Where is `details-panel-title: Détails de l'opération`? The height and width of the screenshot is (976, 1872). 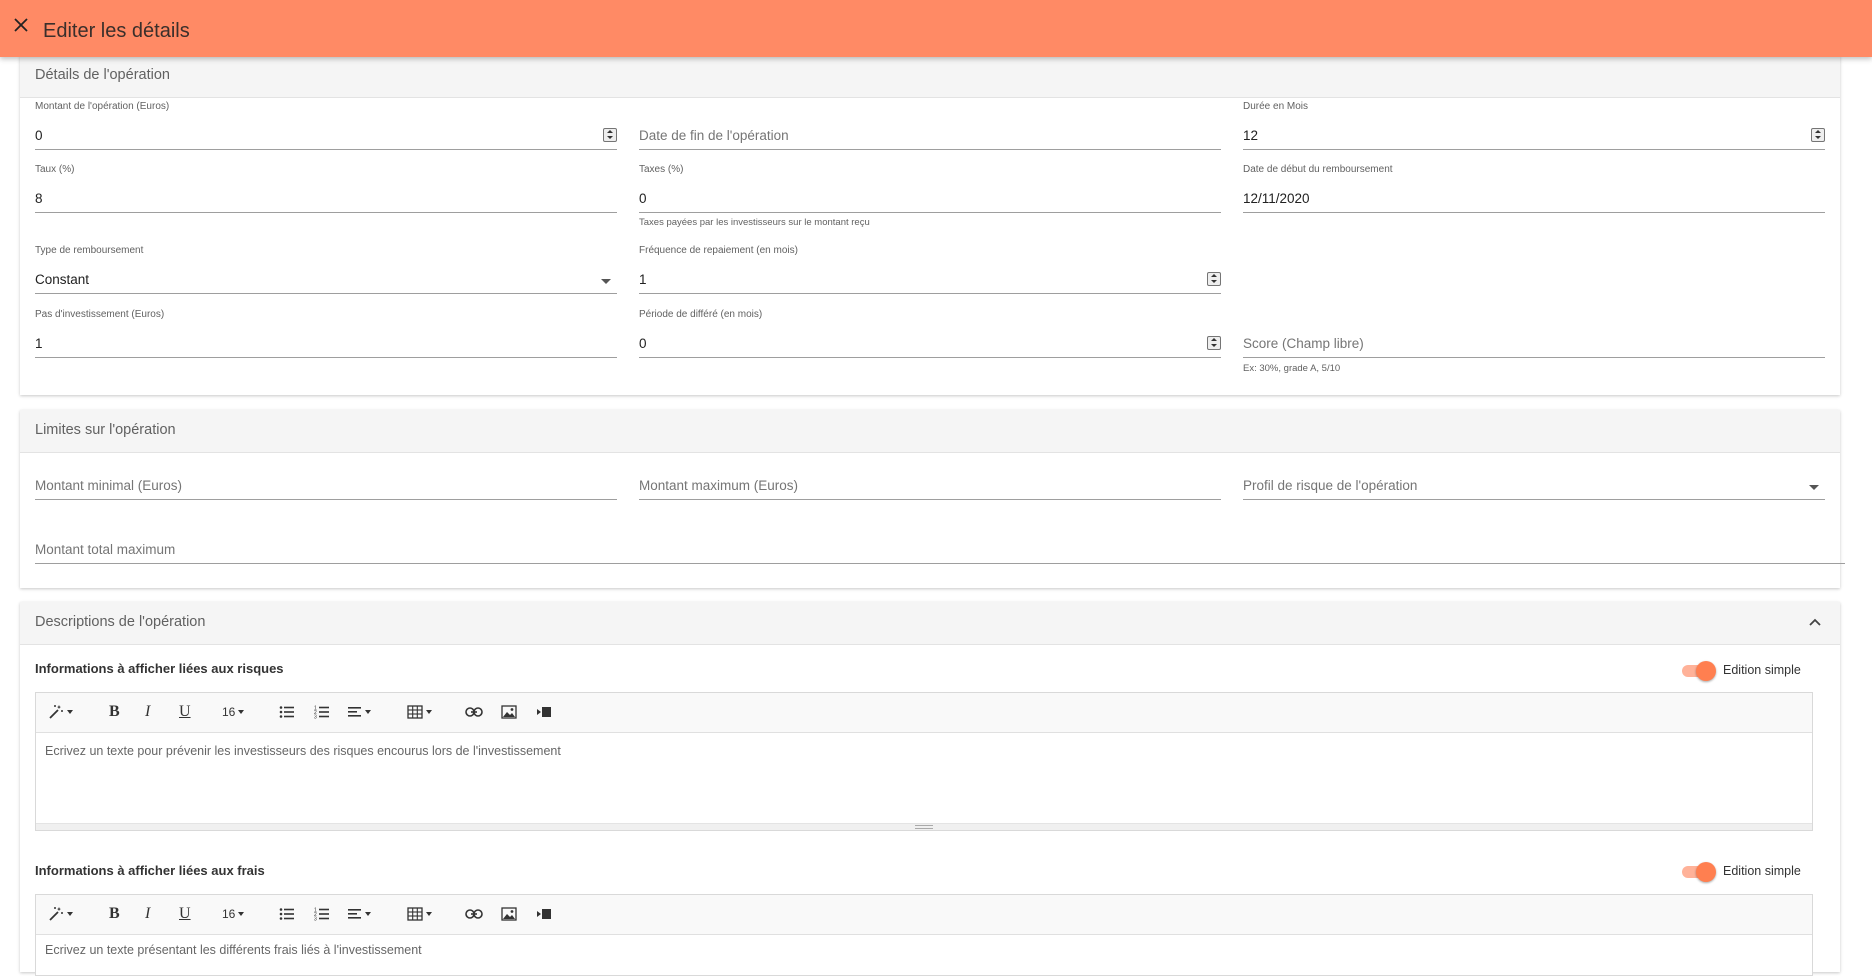 details-panel-title: Détails de l'opération is located at coordinates (102, 75).